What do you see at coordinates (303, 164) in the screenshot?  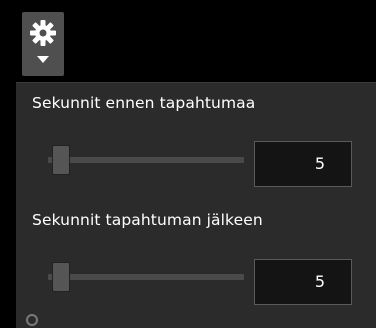 I see `seconds-before-input: 5` at bounding box center [303, 164].